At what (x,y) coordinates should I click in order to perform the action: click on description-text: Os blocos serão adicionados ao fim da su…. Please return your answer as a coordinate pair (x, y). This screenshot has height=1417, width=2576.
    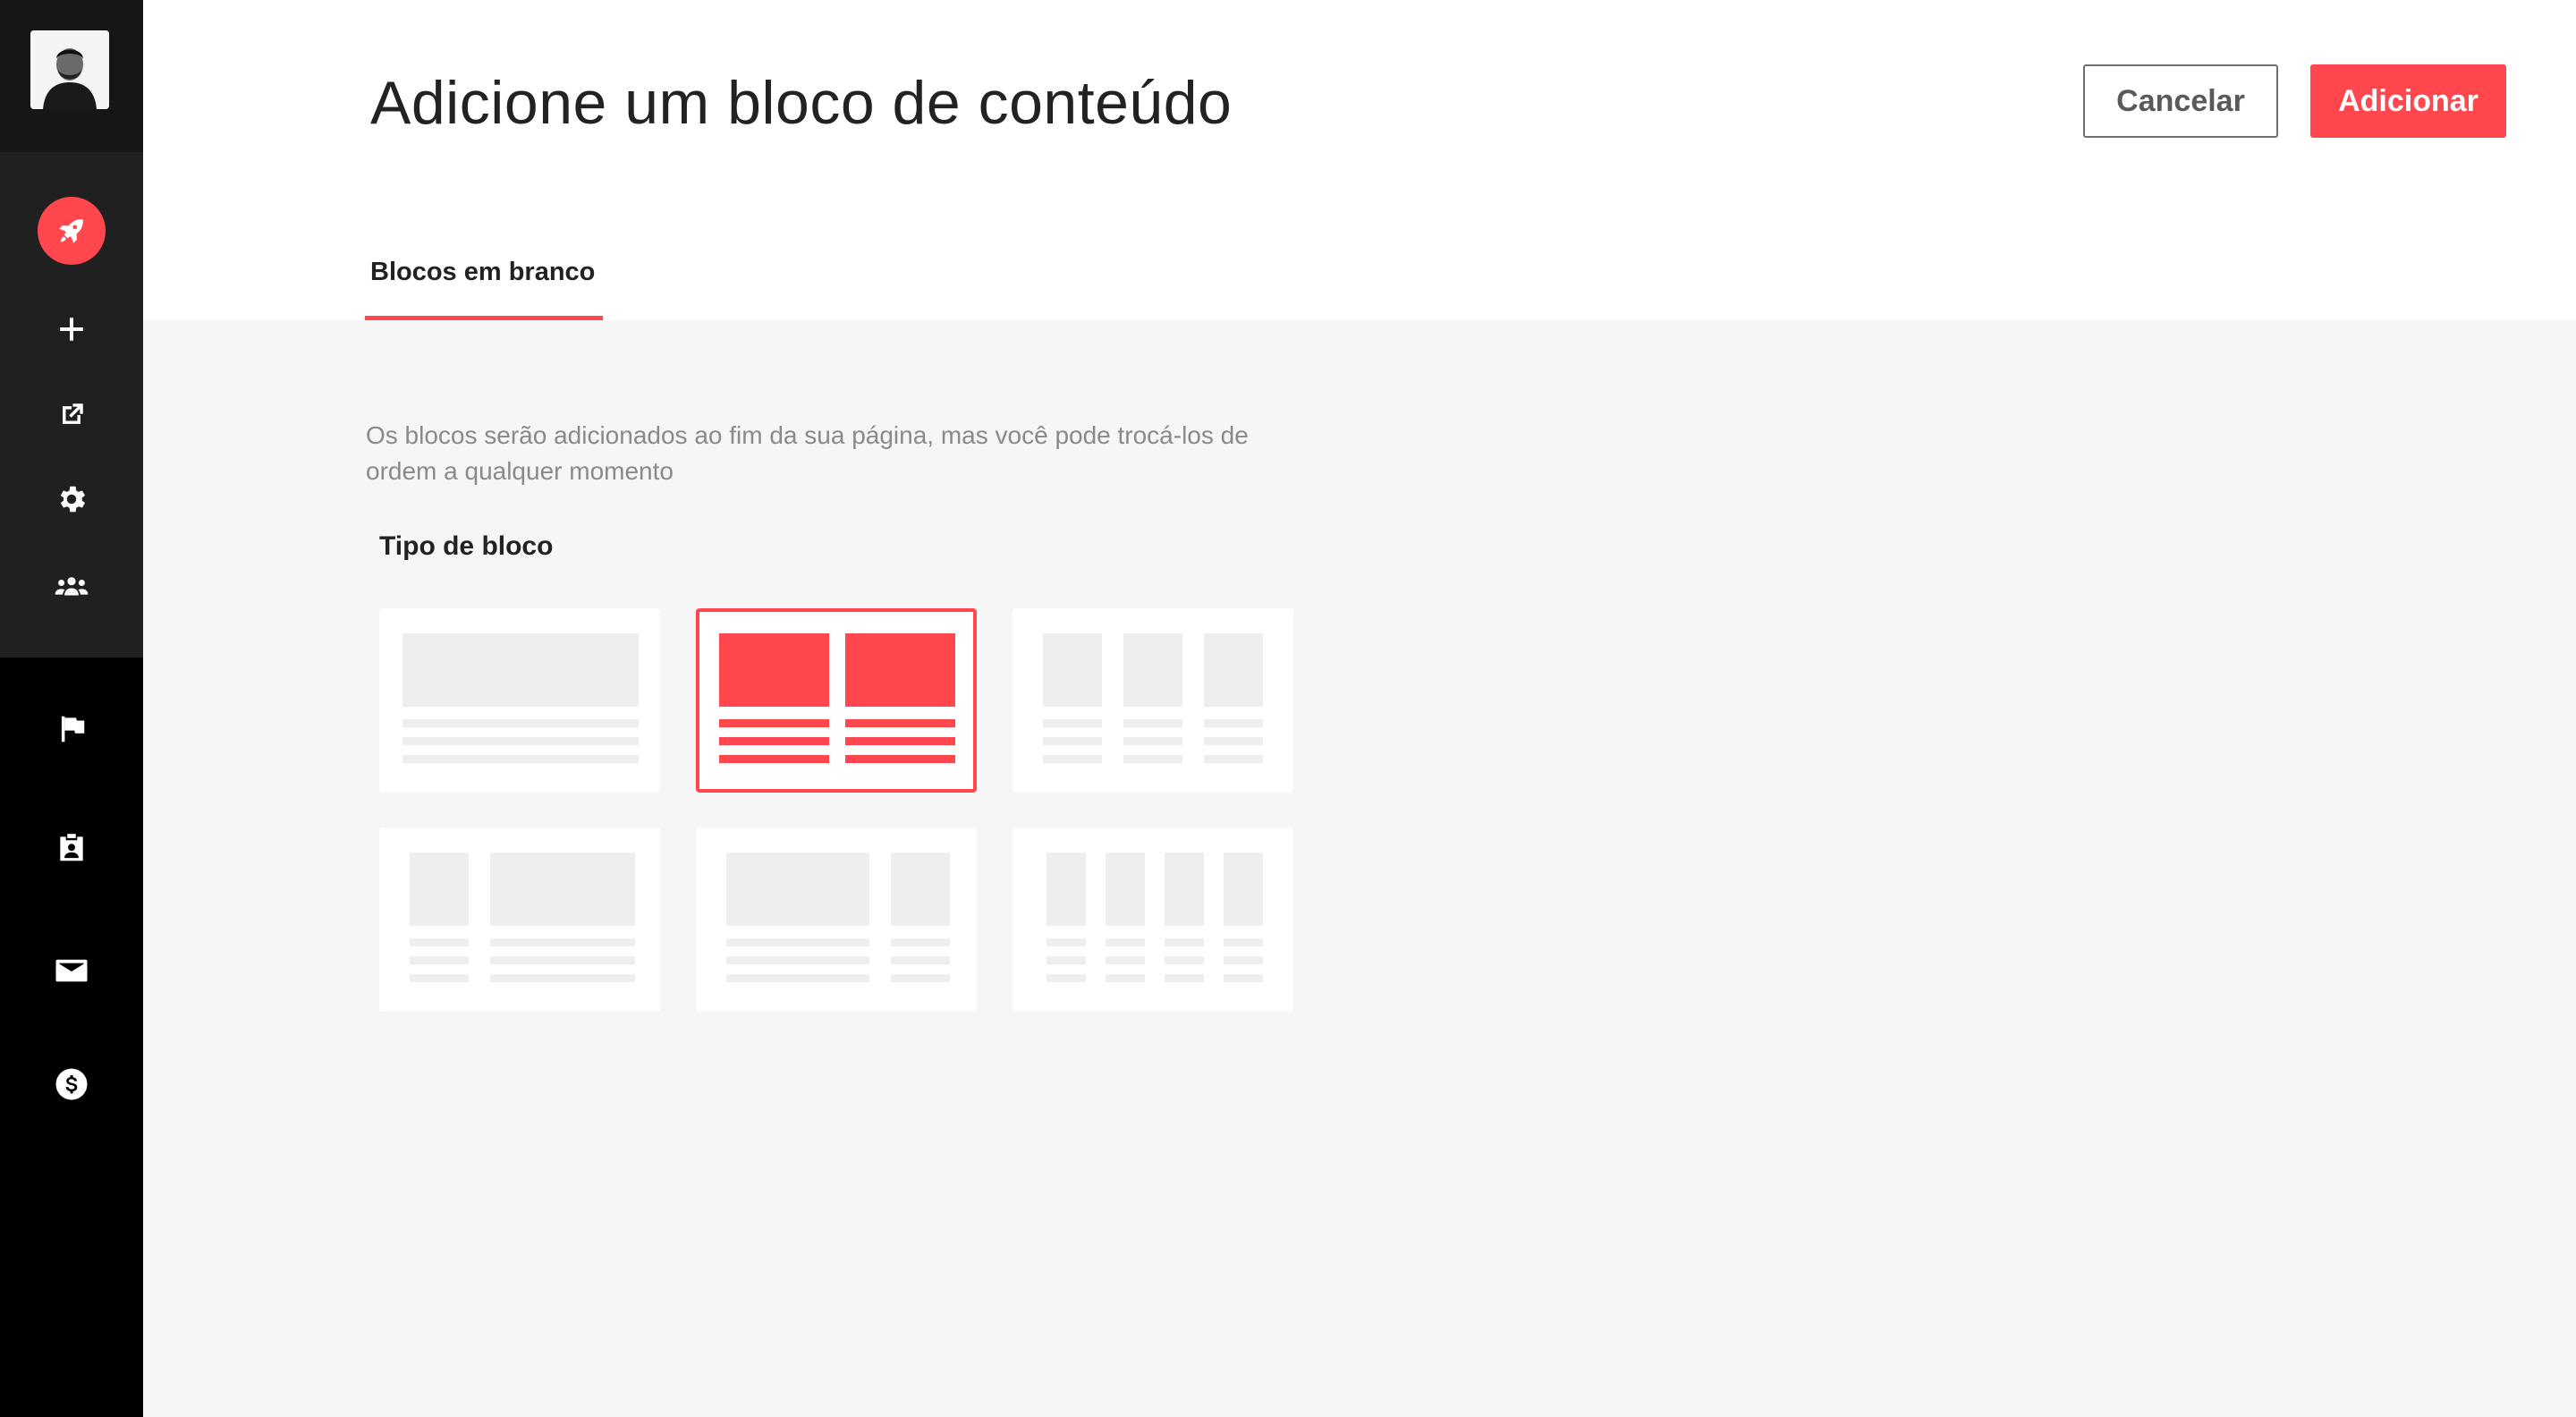
    Looking at the image, I should click on (807, 453).